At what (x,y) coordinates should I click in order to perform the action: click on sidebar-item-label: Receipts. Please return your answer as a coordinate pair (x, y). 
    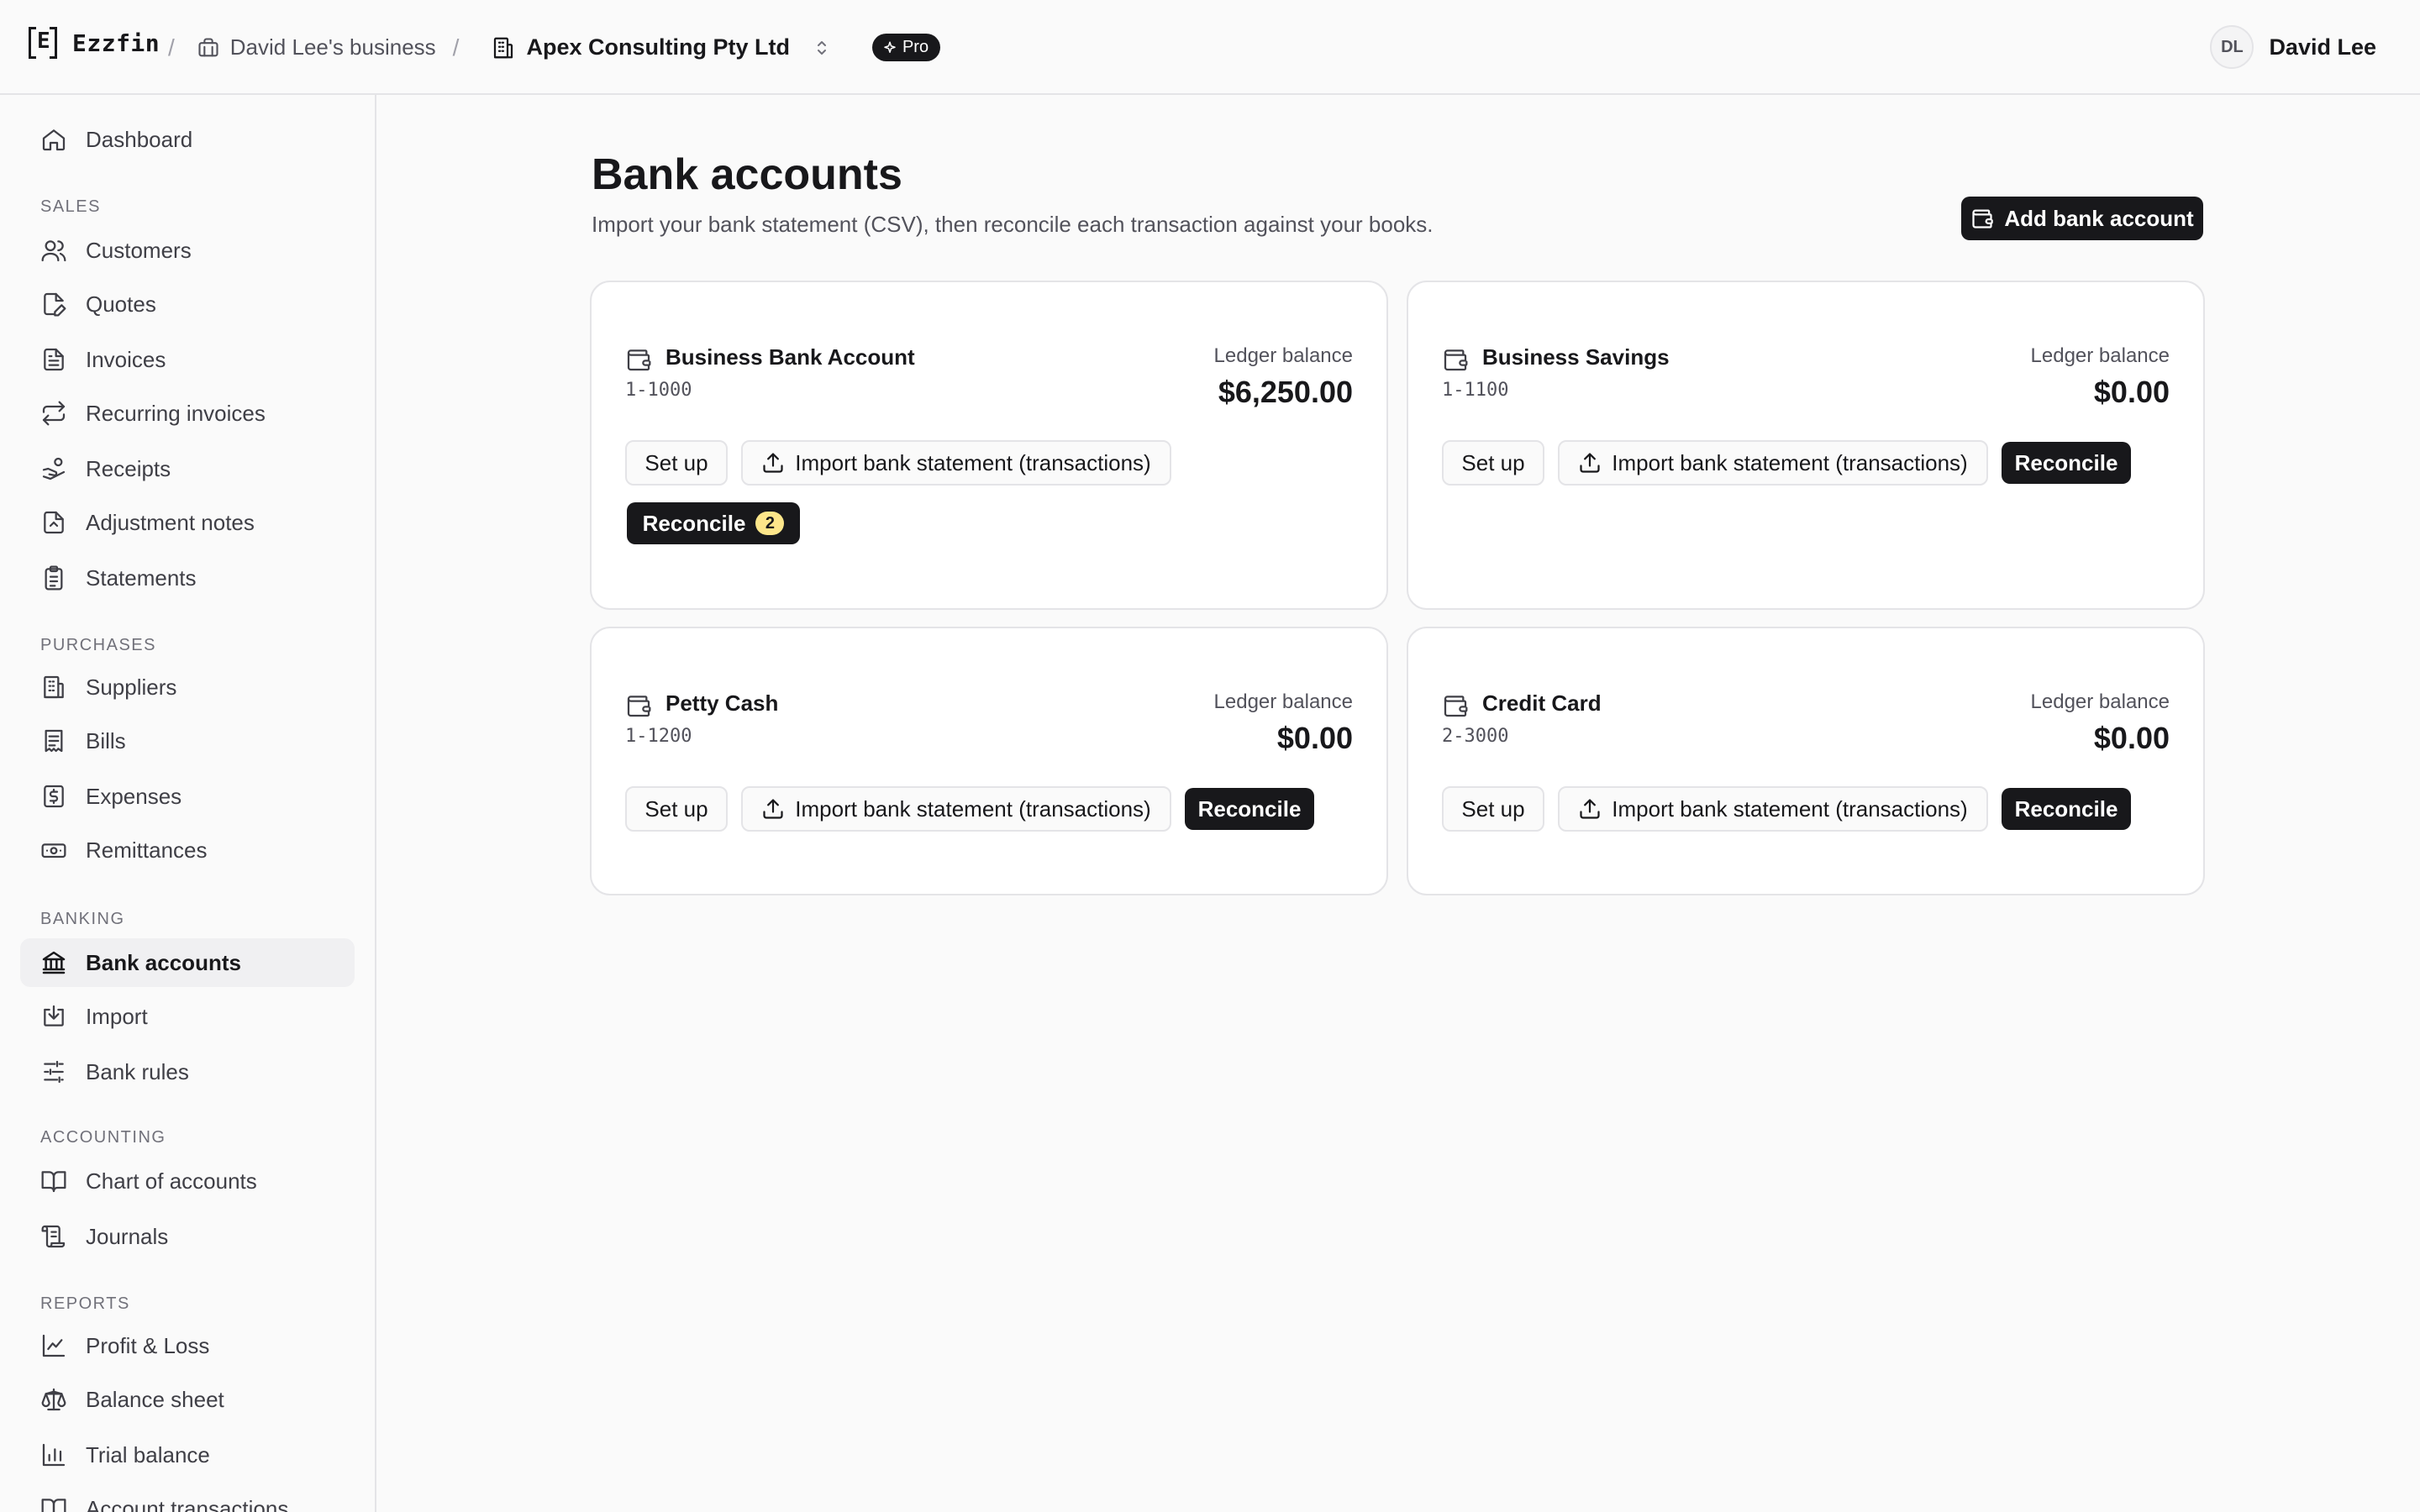
    Looking at the image, I should click on (128, 468).